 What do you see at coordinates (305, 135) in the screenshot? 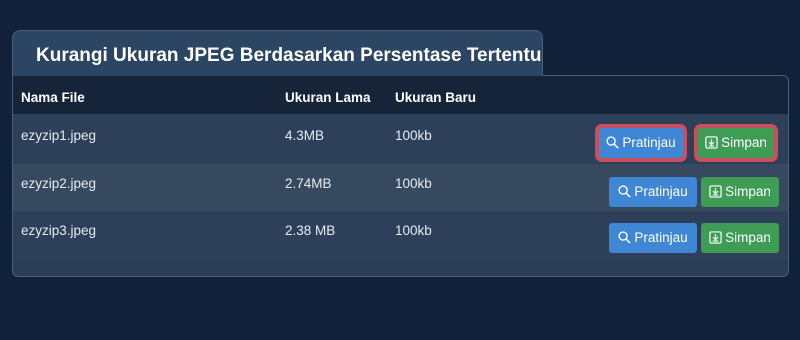
I see `old-size: 4.3MB` at bounding box center [305, 135].